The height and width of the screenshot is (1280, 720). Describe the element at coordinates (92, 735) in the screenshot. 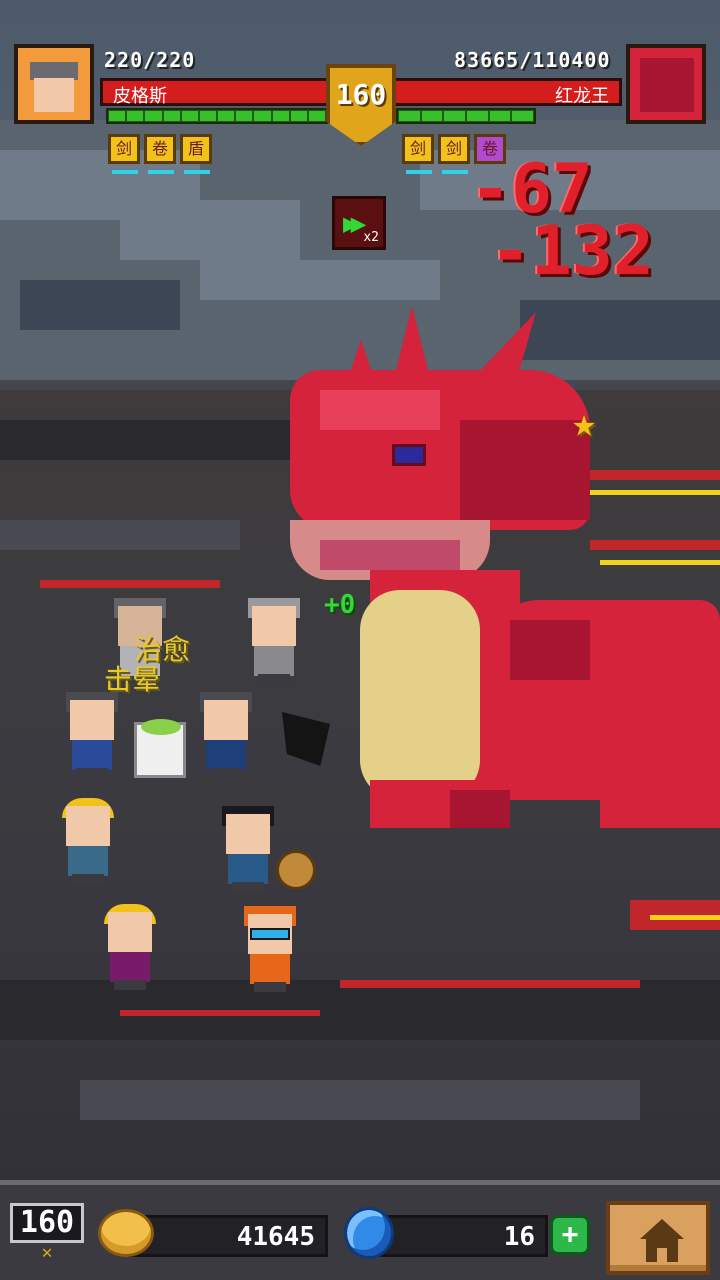

I see `hero-worker-pink` at that location.